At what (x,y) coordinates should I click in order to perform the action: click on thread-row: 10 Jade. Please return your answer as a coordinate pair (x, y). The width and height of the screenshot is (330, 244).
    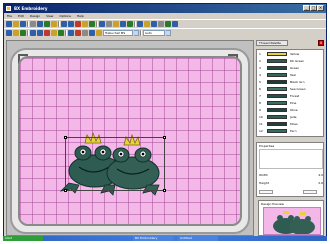
    Looking at the image, I should click on (291, 117).